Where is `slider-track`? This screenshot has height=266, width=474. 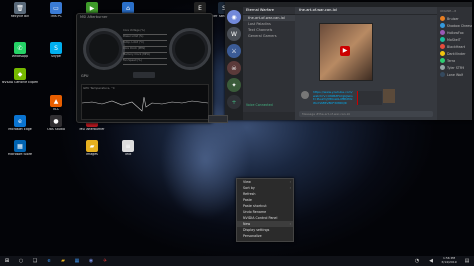 slider-track is located at coordinates (145, 64).